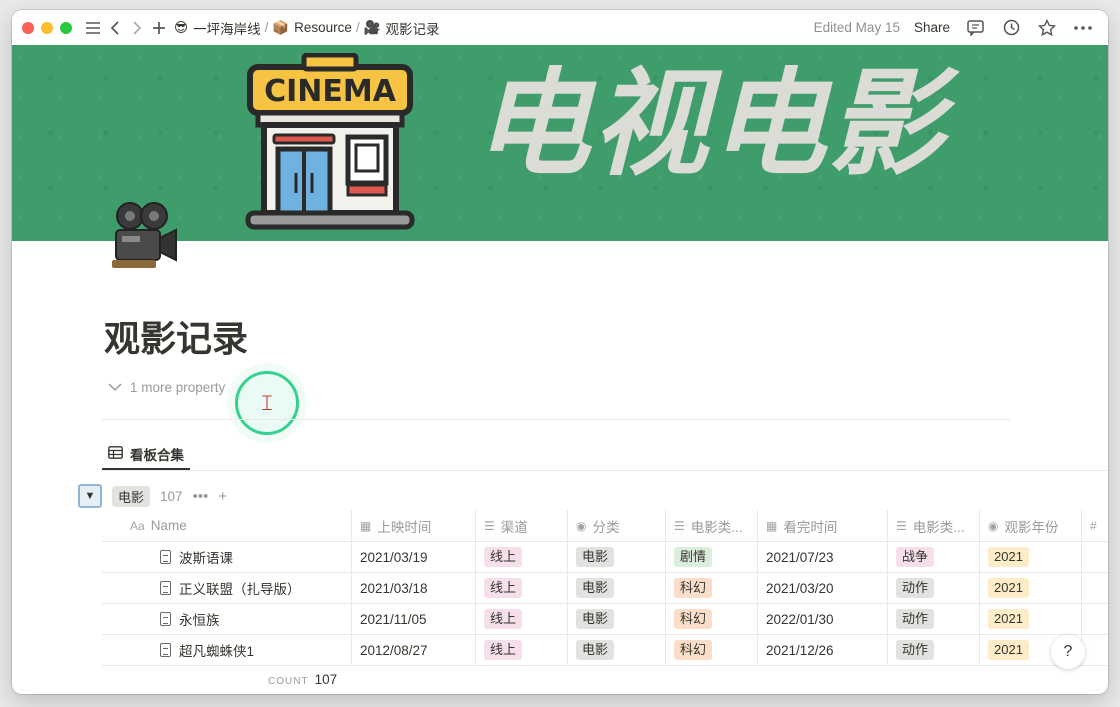 Image resolution: width=1120 pixels, height=707 pixels. I want to click on cell-name: 正义联盟（扎导版）, so click(227, 588).